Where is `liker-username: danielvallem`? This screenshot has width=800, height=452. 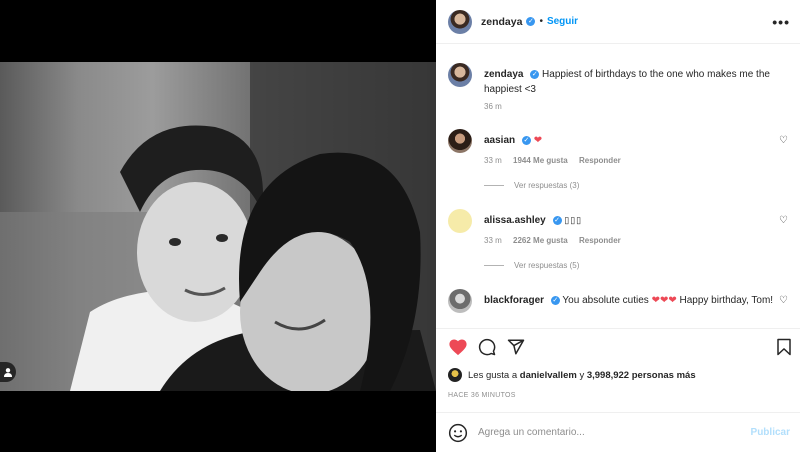 liker-username: danielvallem is located at coordinates (548, 375).